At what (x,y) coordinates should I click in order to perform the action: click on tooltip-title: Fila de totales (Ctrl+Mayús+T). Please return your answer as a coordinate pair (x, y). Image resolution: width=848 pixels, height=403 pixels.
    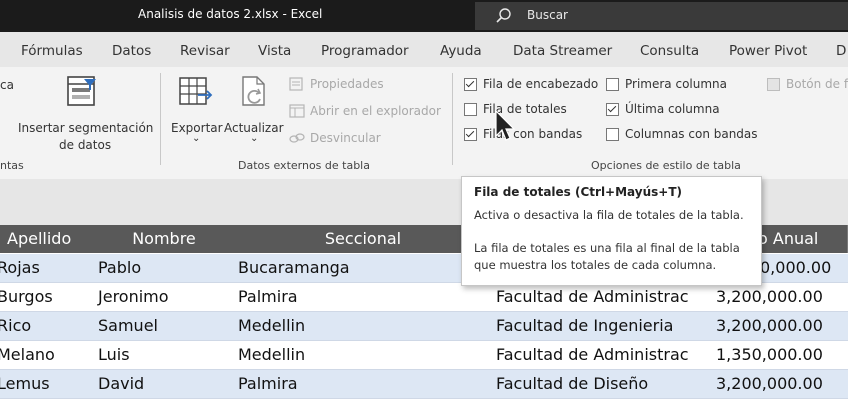
    Looking at the image, I should click on (578, 192).